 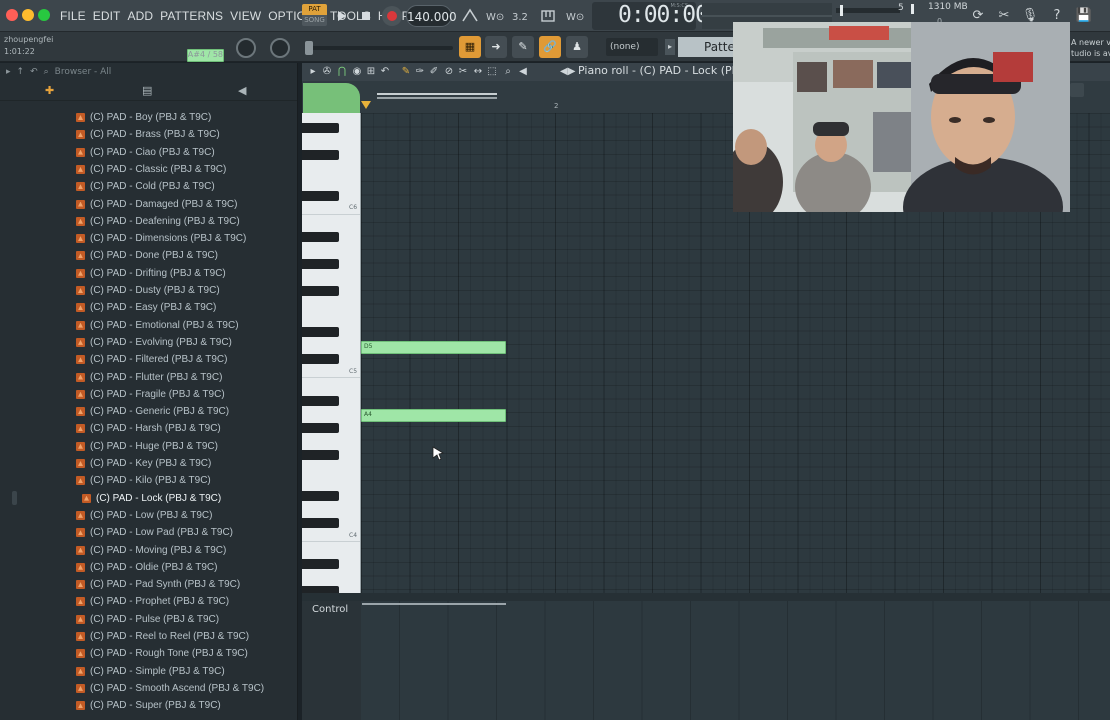 I want to click on browser-item: (C) PAD - Drifting (PBJ & T9C), so click(x=151, y=273).